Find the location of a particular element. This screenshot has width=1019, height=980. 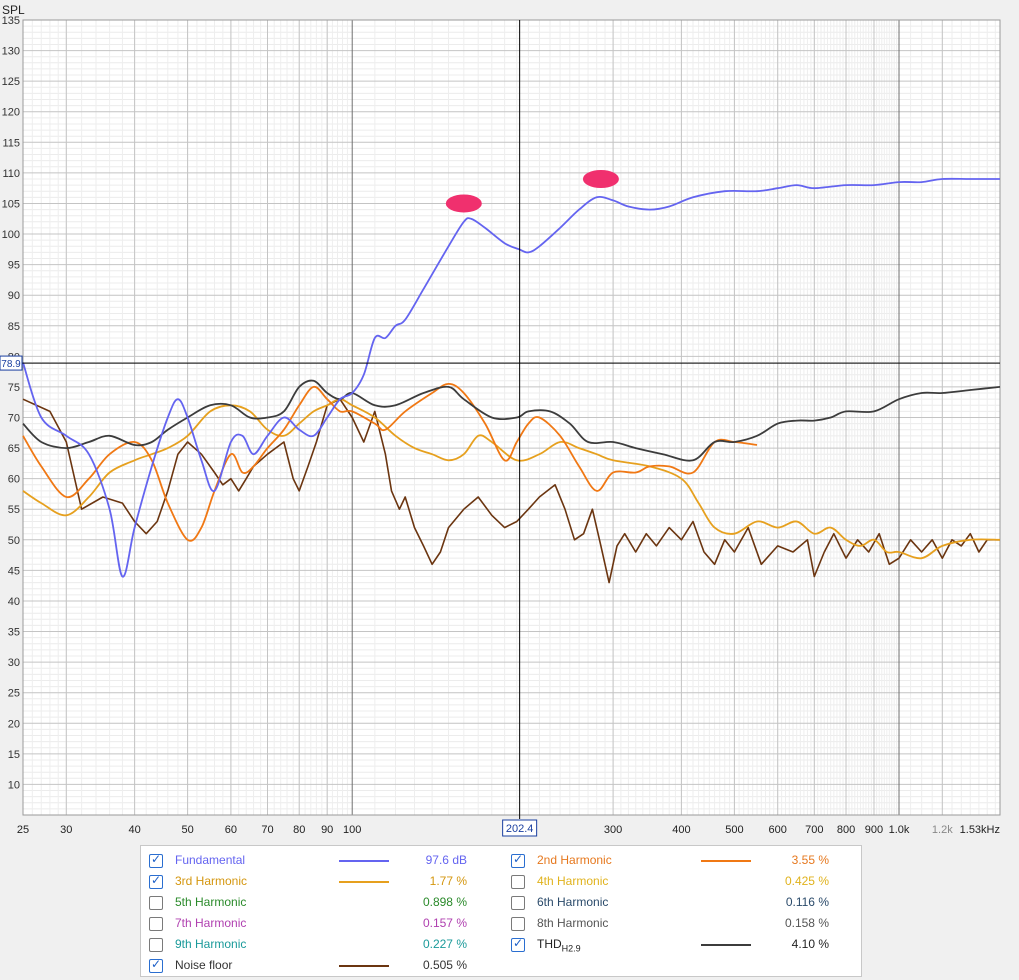

y-tick-label: 50 is located at coordinates (14, 541).